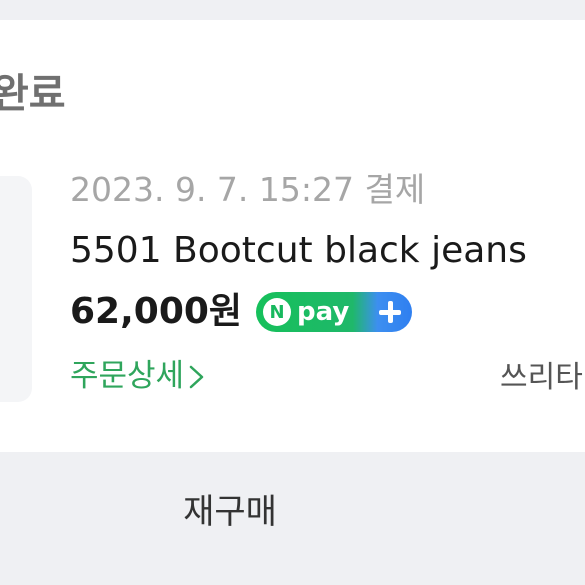 The image size is (585, 585). I want to click on npay-label: pay, so click(323, 312).